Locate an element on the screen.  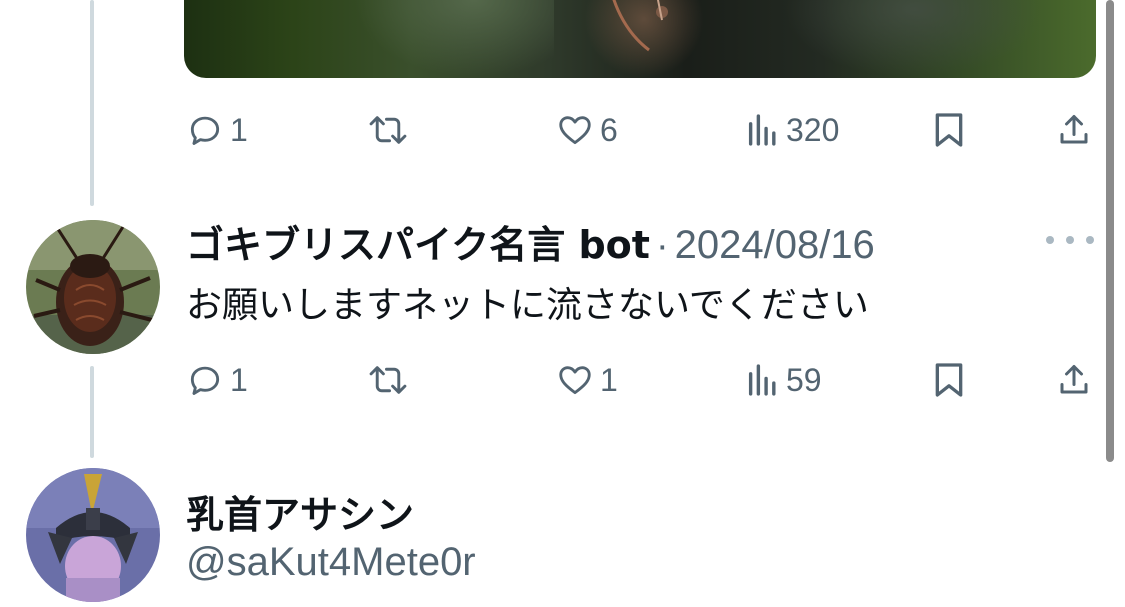
tweet-media-image is located at coordinates (640, 39).